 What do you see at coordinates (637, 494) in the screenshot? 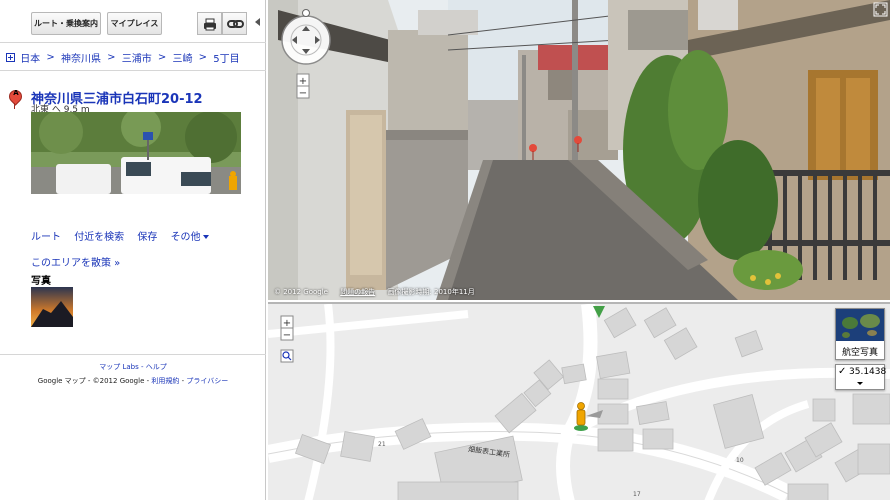
I see `street-number-17: 17` at bounding box center [637, 494].